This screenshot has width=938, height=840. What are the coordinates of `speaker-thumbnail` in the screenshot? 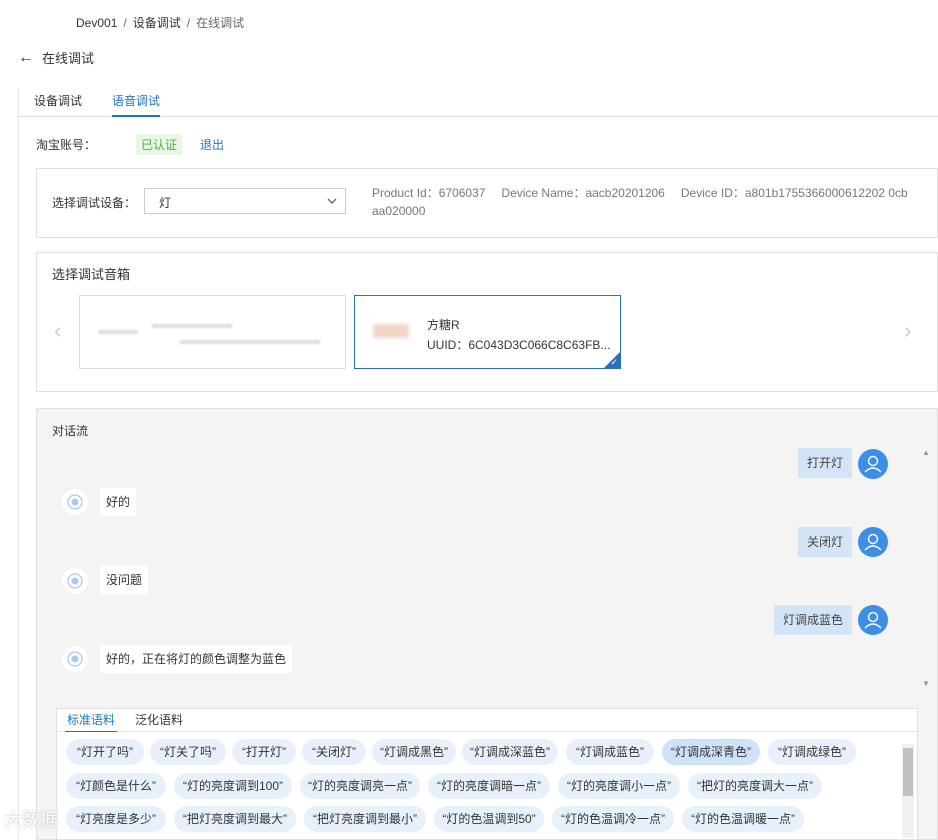 It's located at (391, 331).